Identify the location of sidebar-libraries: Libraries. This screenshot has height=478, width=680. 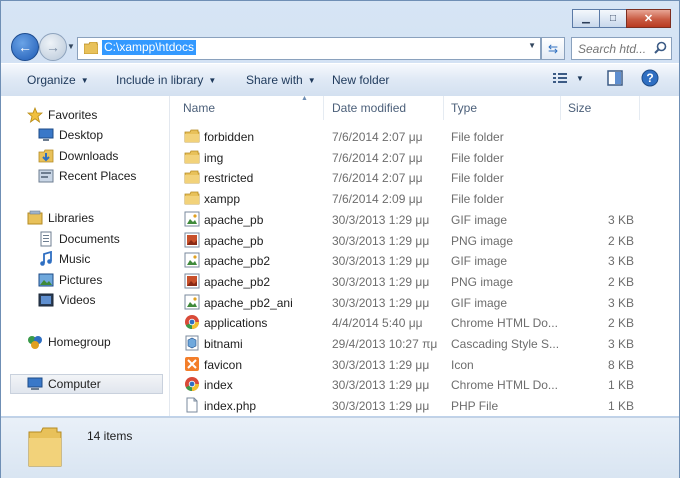
(60, 218).